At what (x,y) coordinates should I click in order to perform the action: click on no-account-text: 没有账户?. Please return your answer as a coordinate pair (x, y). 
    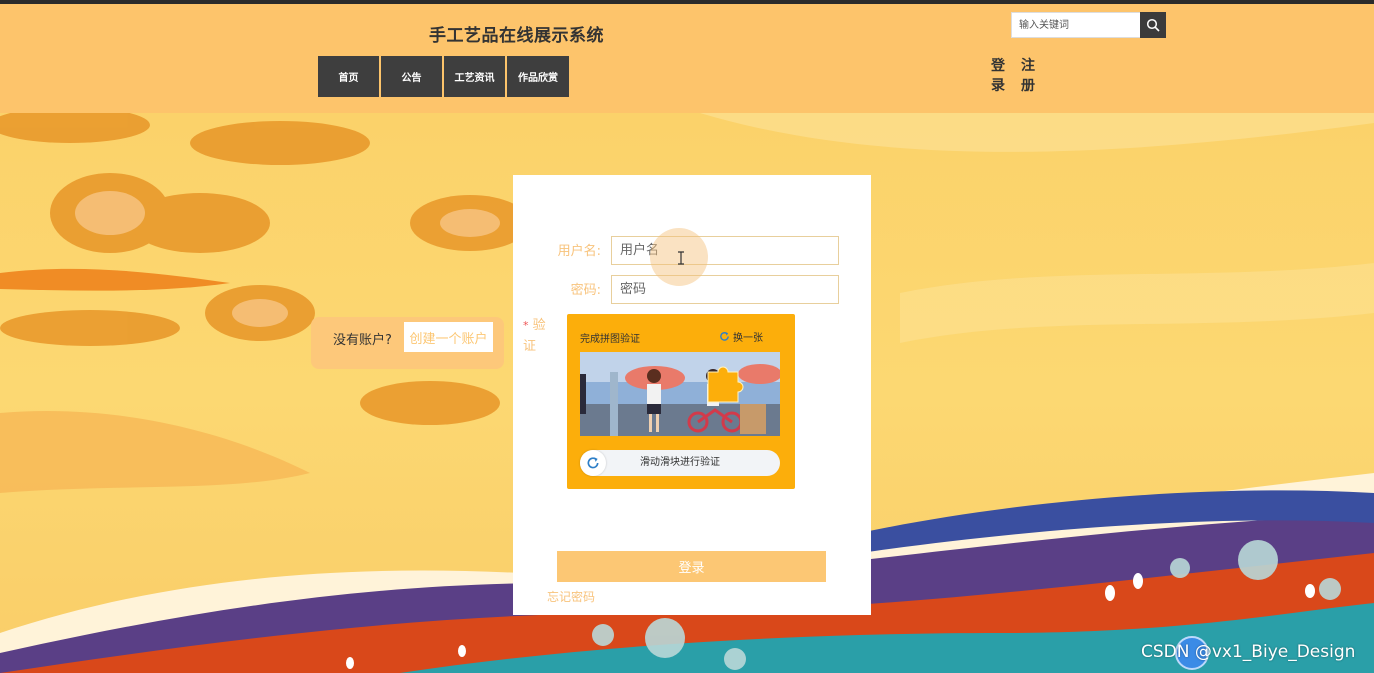
    Looking at the image, I should click on (362, 340).